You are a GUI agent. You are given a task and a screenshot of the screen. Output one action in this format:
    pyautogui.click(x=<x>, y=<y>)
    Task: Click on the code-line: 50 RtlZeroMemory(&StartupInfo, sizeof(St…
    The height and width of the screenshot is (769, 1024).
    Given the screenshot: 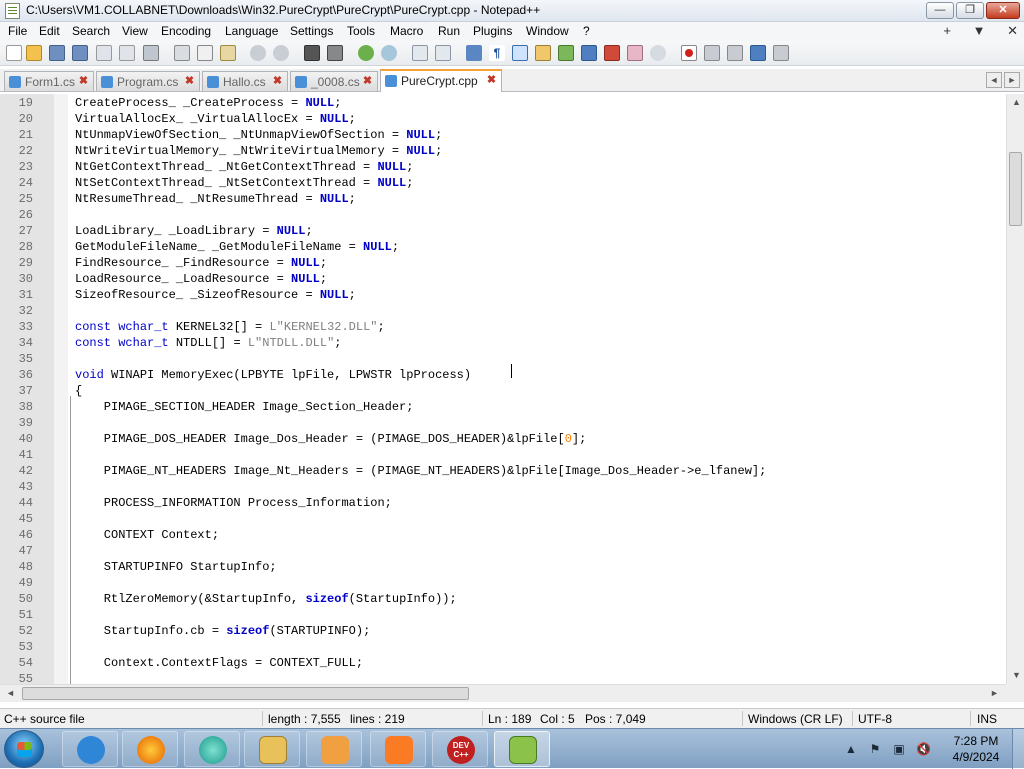 What is the action you would take?
    pyautogui.click(x=503, y=599)
    